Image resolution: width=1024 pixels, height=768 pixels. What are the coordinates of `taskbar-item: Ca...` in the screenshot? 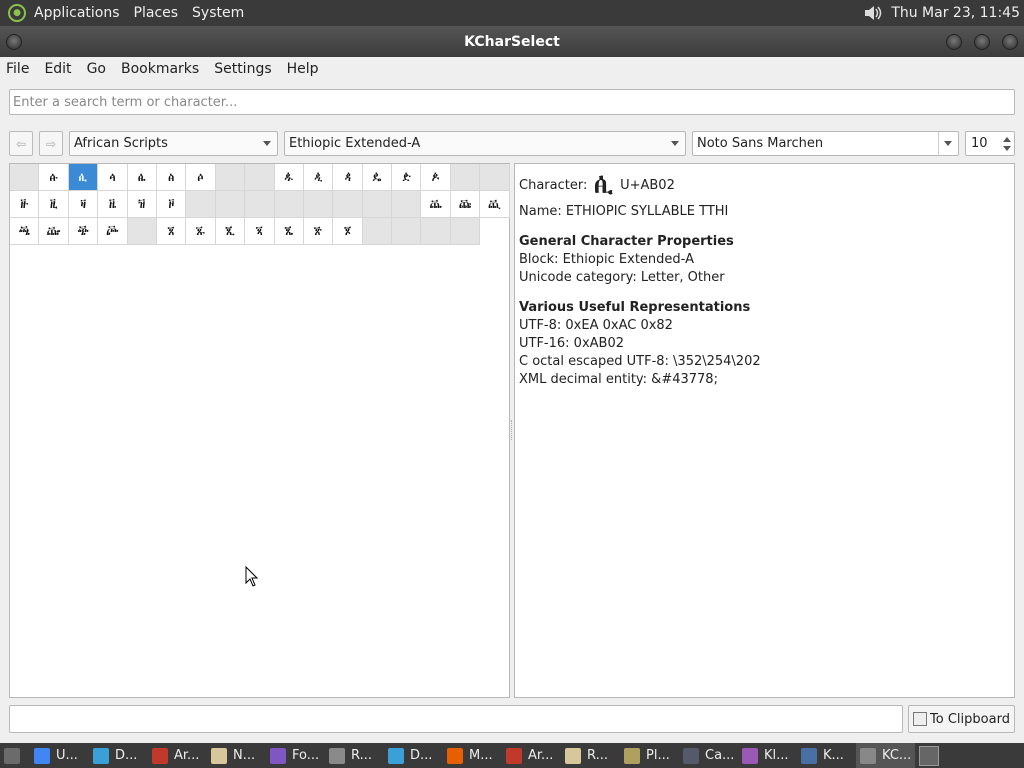 It's located at (708, 755).